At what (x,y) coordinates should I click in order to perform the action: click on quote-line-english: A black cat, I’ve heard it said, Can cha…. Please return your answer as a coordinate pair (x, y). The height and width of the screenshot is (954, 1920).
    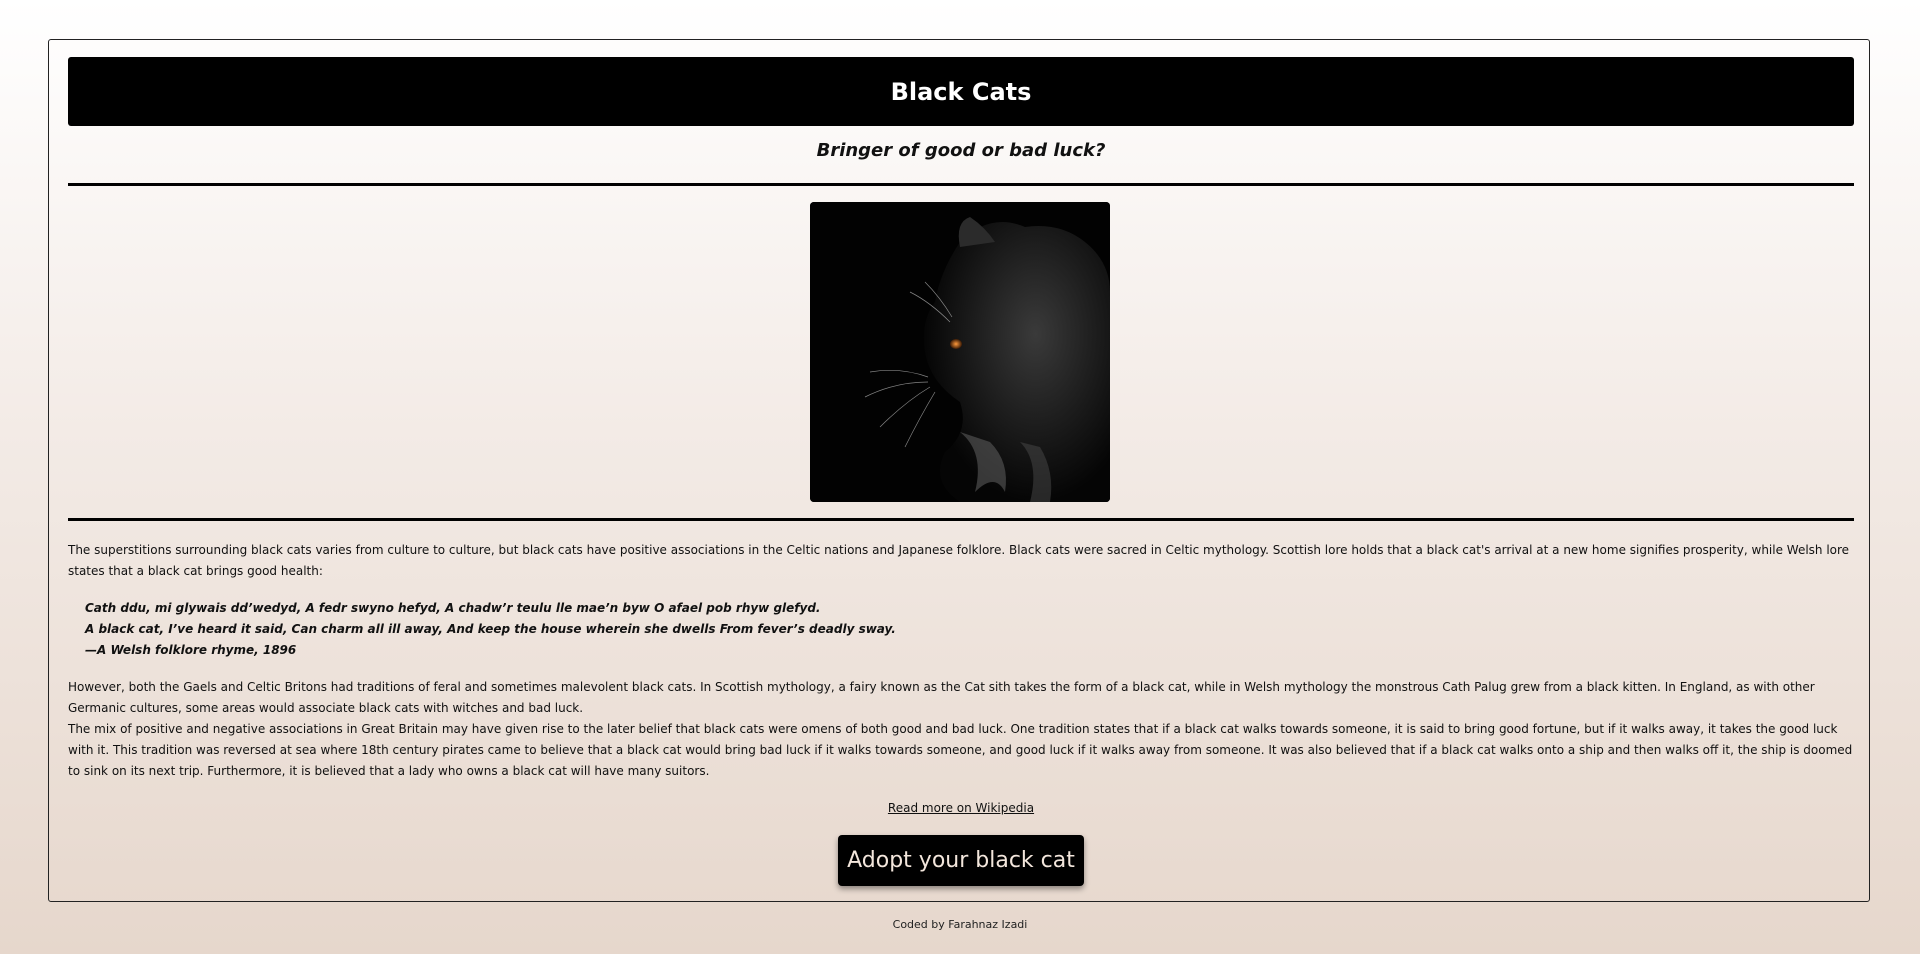
    Looking at the image, I should click on (490, 629).